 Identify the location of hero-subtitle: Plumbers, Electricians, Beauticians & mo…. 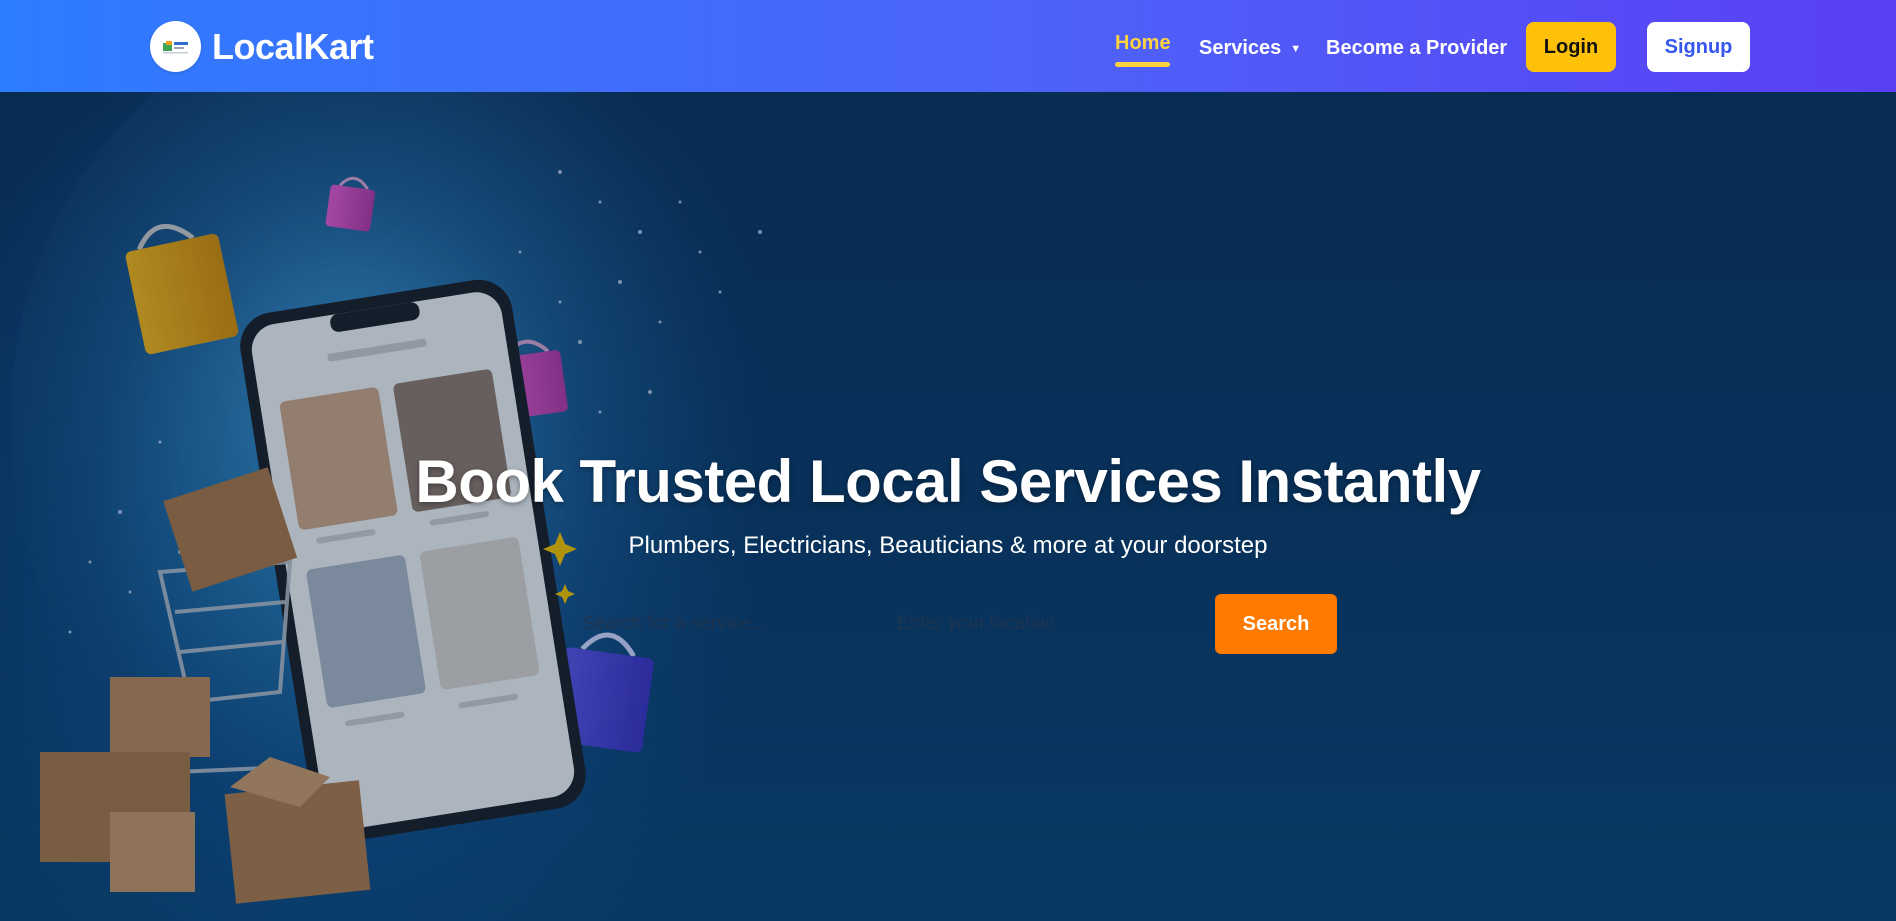
(948, 545).